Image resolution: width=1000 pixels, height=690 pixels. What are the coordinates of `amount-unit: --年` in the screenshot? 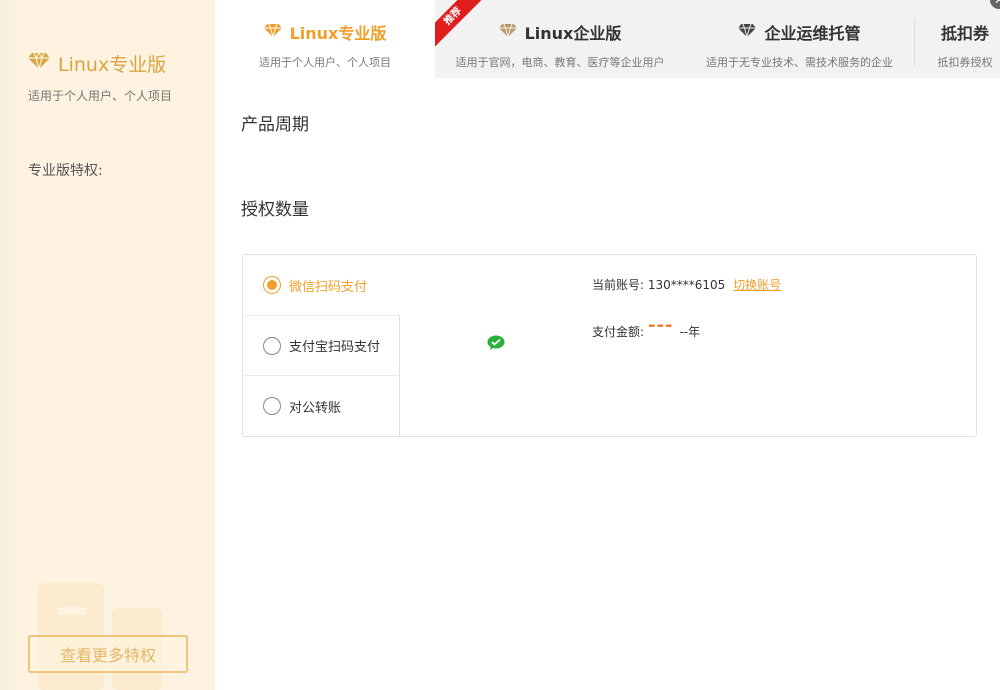 It's located at (690, 332).